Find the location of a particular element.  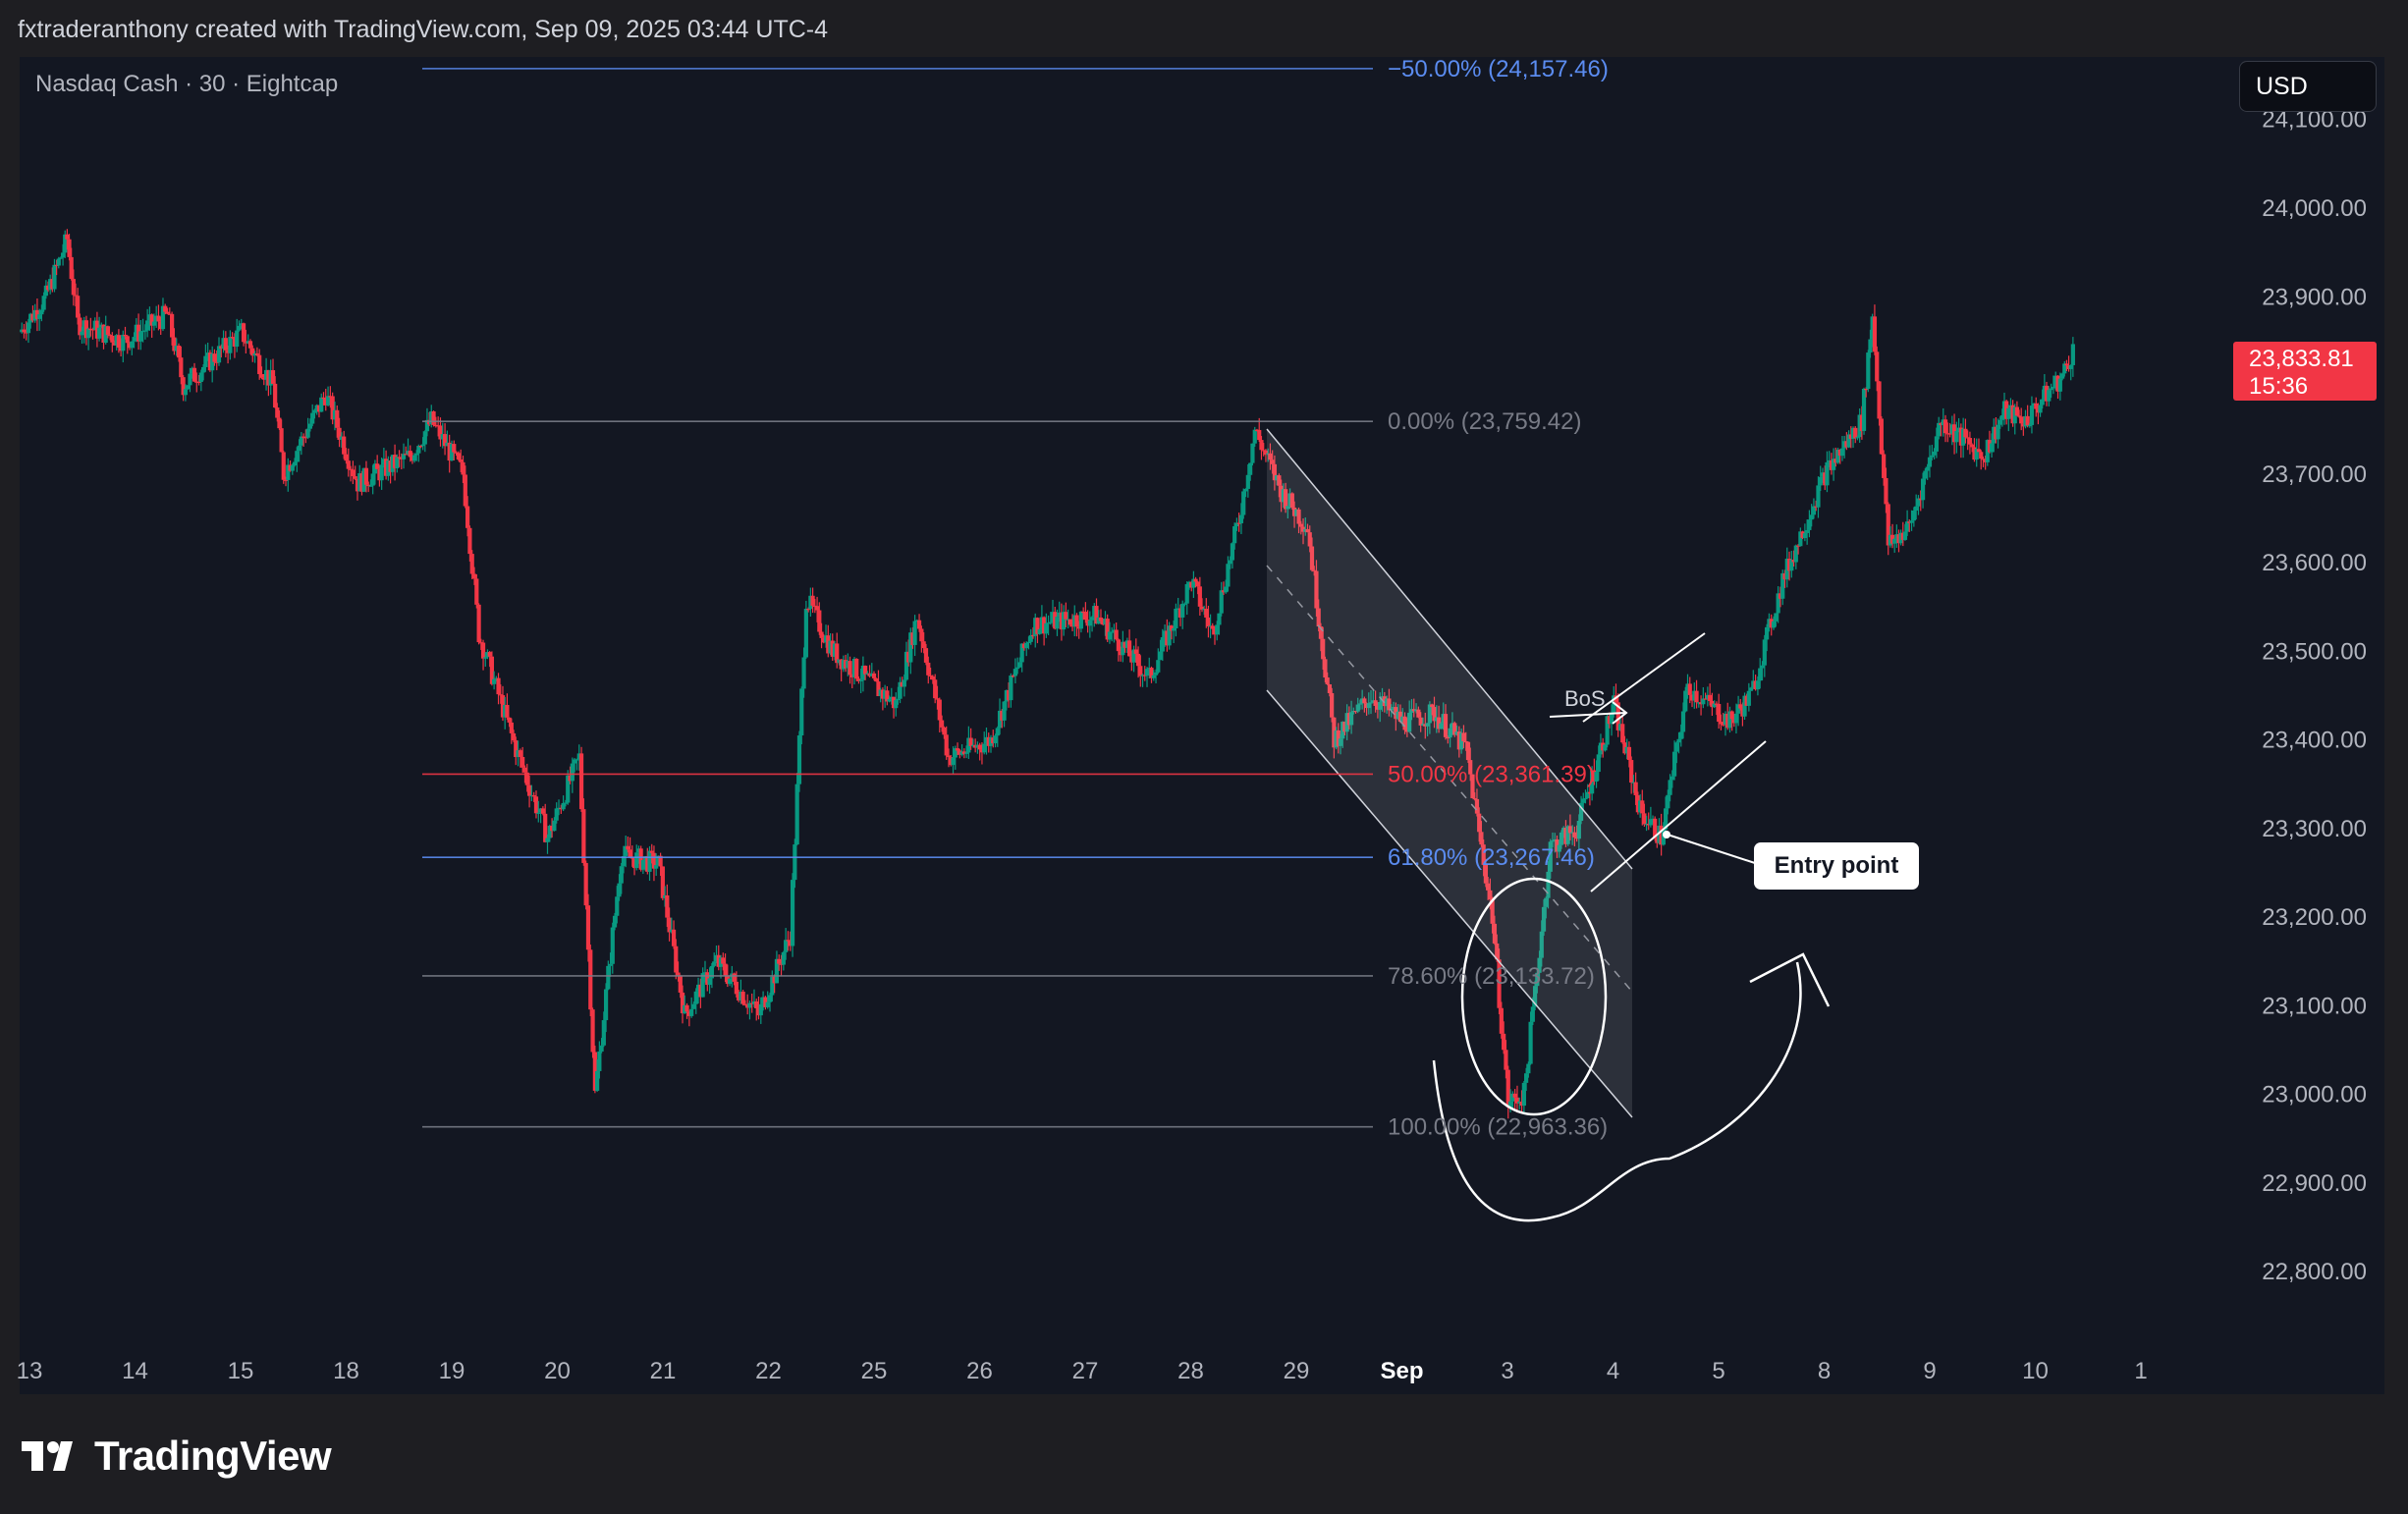

fib-level-label: 0.00% (23,759.42) is located at coordinates (1485, 421).